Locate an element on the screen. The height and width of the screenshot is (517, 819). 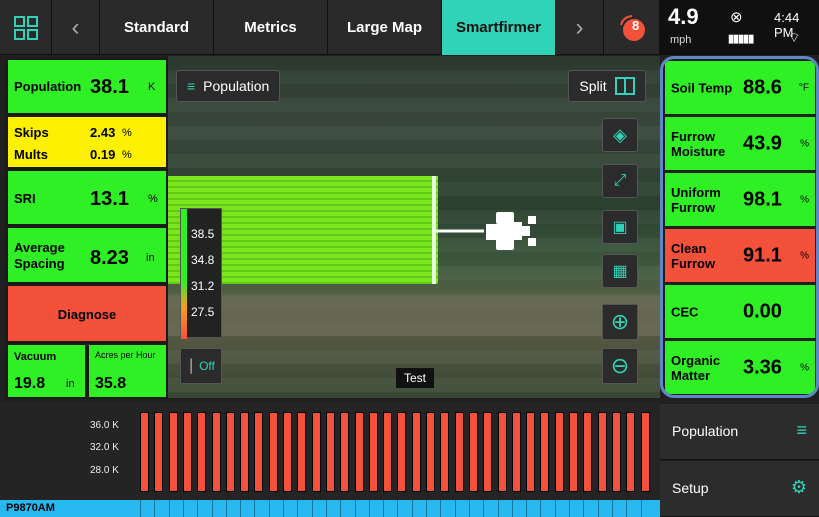
metric-value: 91.1 is located at coordinates (762, 255).